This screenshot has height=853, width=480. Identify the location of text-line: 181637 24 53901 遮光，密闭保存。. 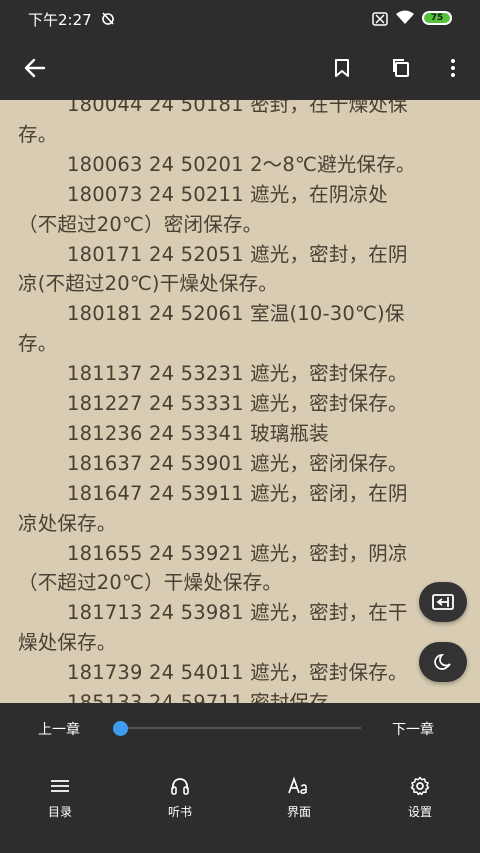
(237, 463).